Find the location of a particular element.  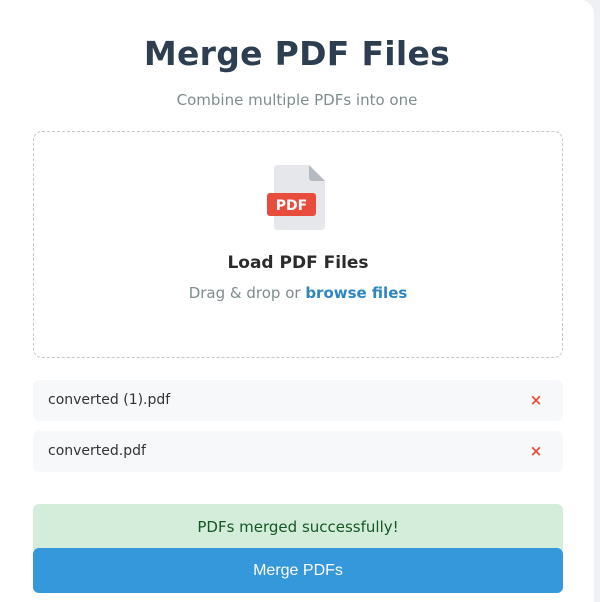

browse-files-link: browse files is located at coordinates (356, 293).